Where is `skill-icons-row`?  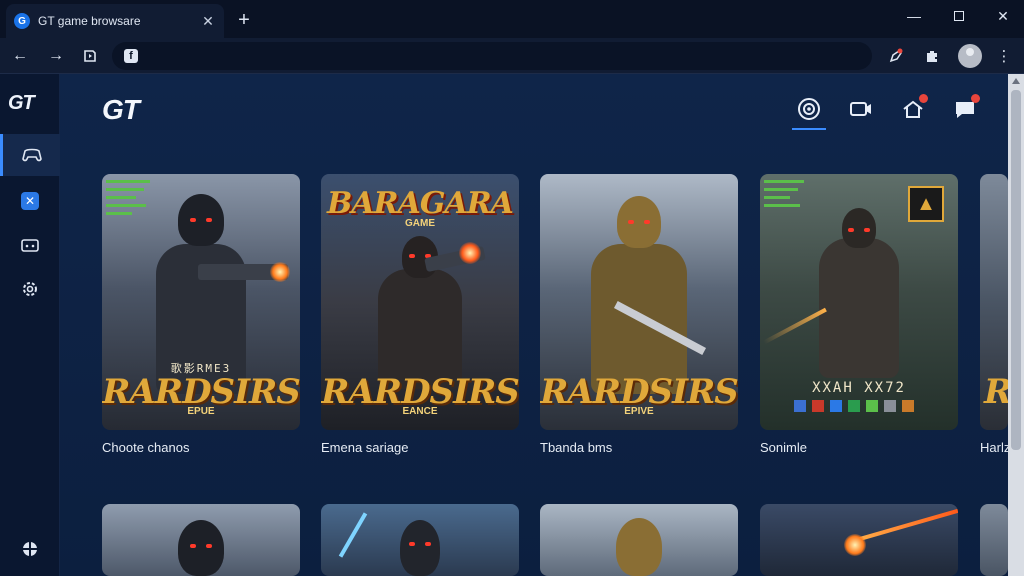
skill-icons-row is located at coordinates (854, 406).